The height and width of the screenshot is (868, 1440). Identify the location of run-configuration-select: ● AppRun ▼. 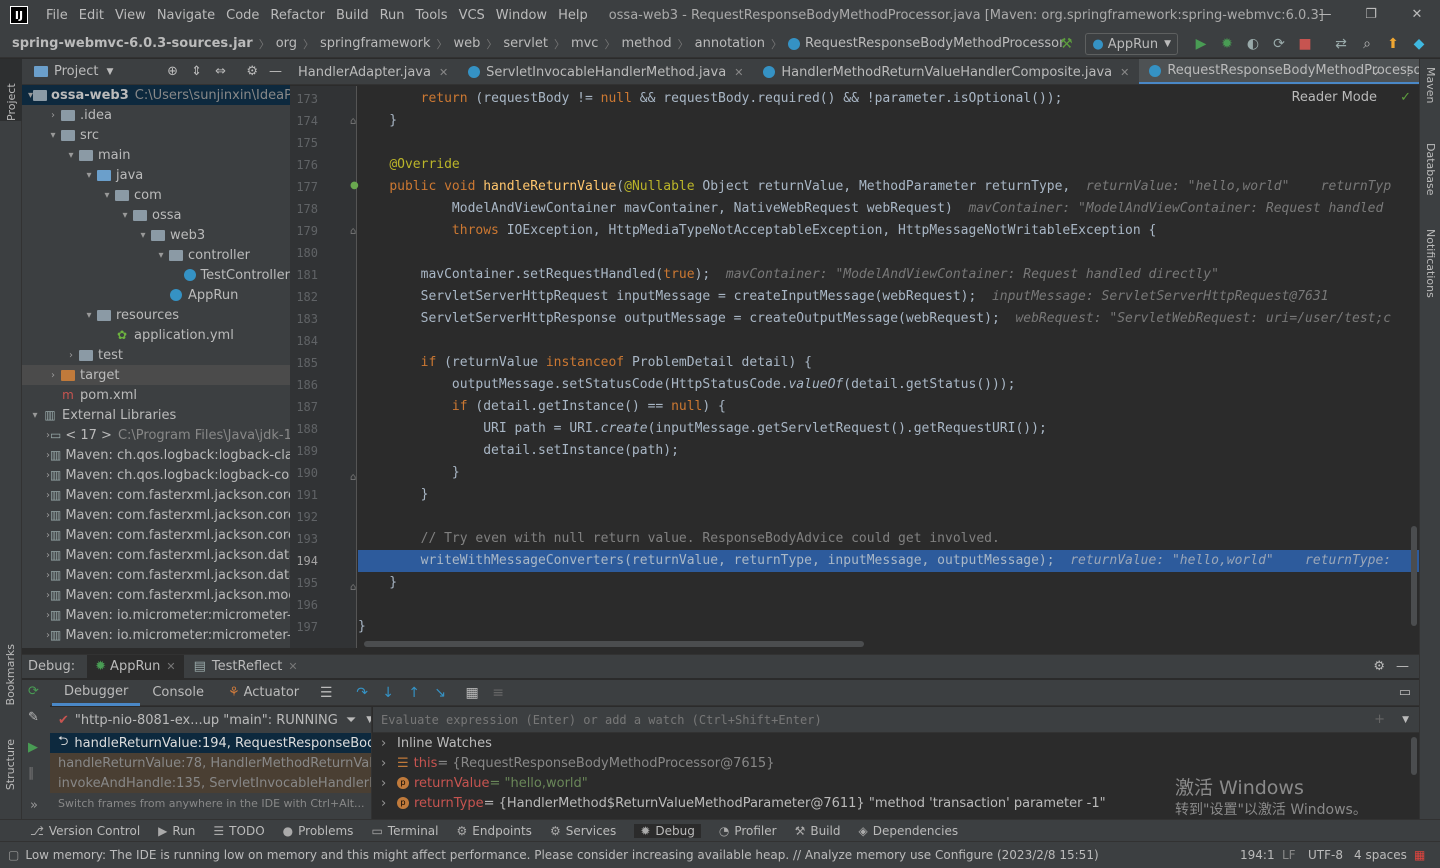
(1131, 44).